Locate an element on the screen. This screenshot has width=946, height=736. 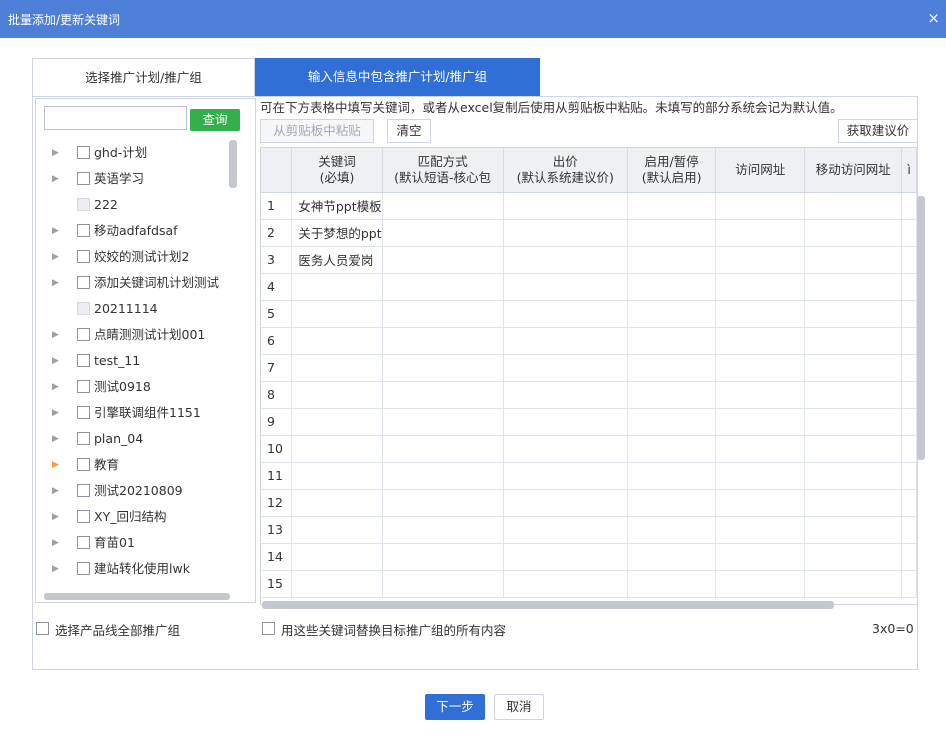
tree-vertical-scrollbar is located at coordinates (233, 164).